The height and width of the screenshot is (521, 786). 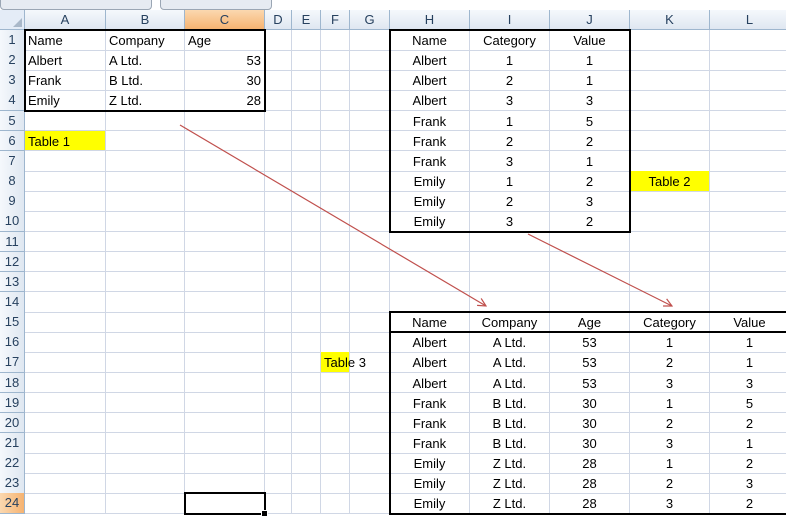 I want to click on cell-f23, so click(x=335, y=483).